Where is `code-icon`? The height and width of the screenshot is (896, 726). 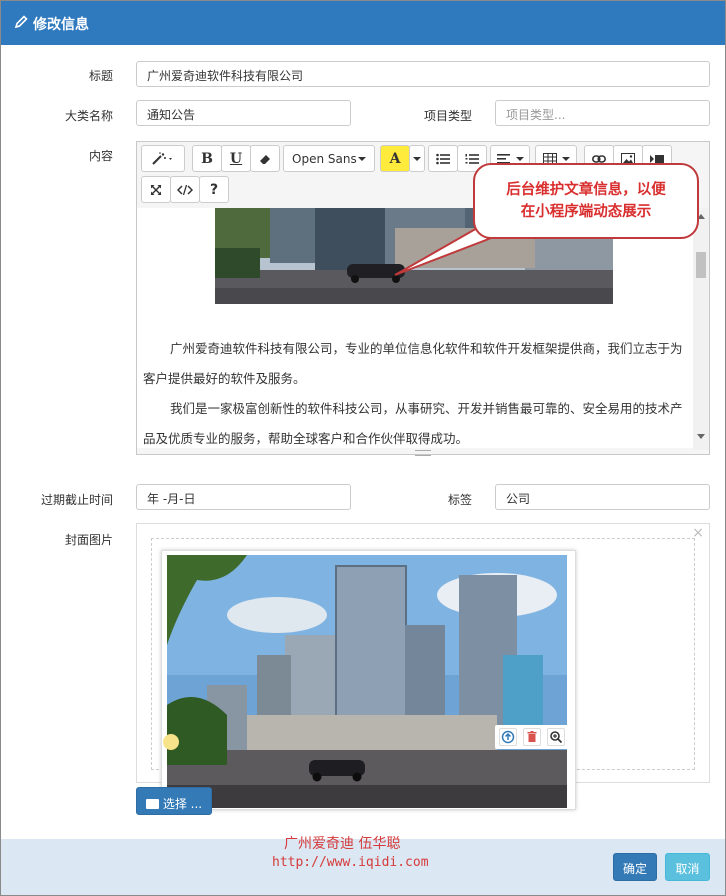
code-icon is located at coordinates (185, 189).